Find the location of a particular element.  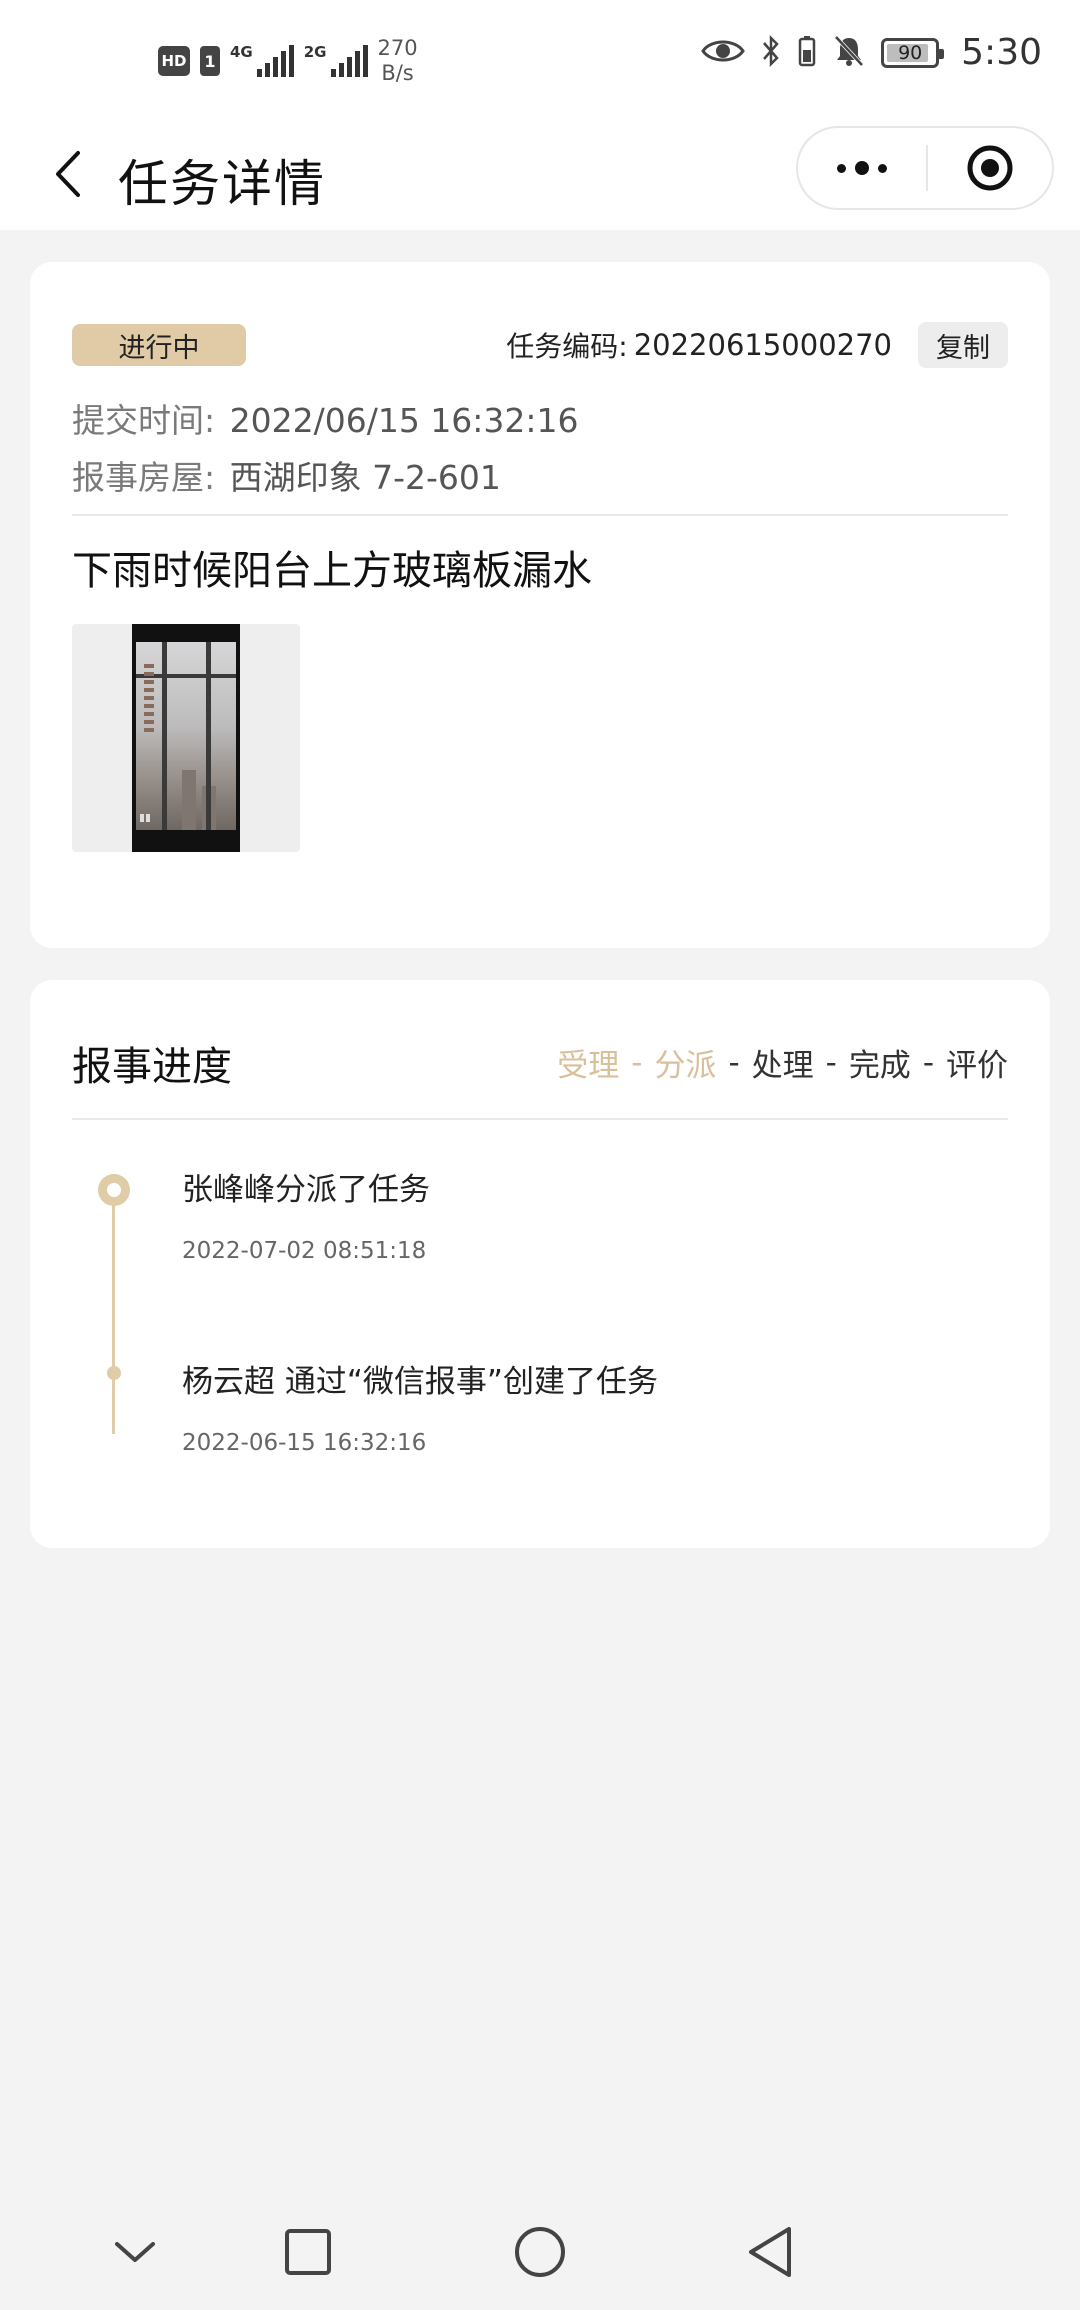

network-speed-value: 270 is located at coordinates (397, 48).